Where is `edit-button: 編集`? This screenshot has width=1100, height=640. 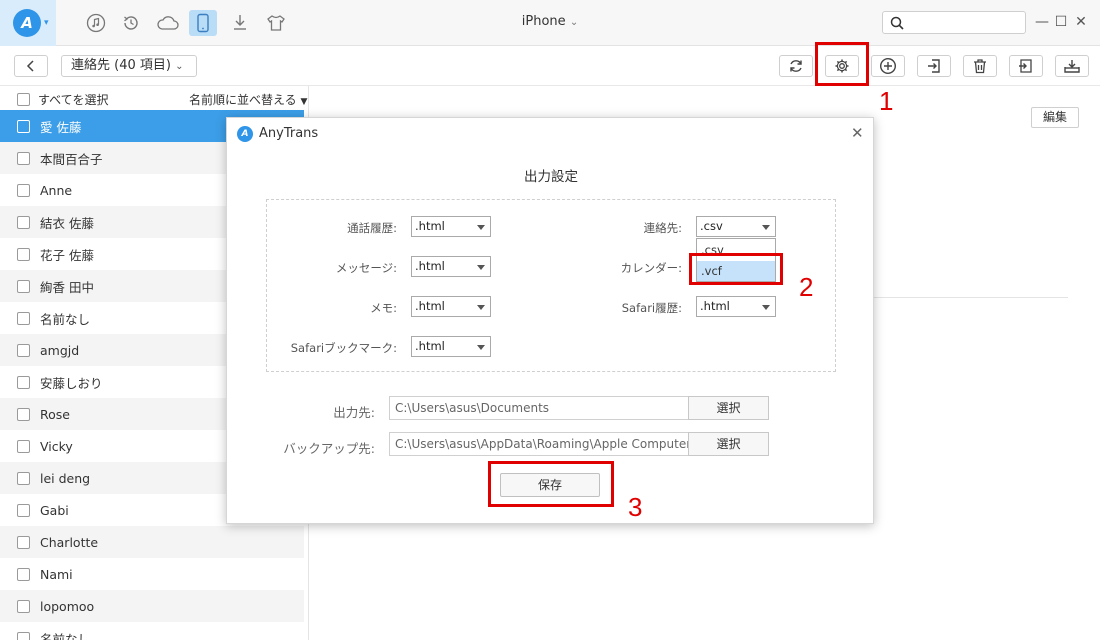
edit-button: 編集 is located at coordinates (1055, 117).